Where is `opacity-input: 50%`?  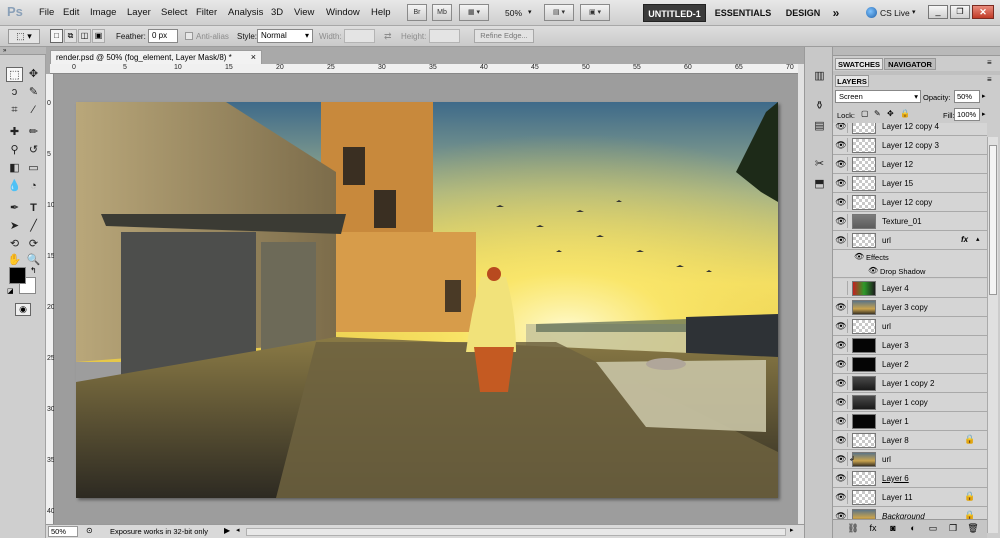 opacity-input: 50% is located at coordinates (967, 96).